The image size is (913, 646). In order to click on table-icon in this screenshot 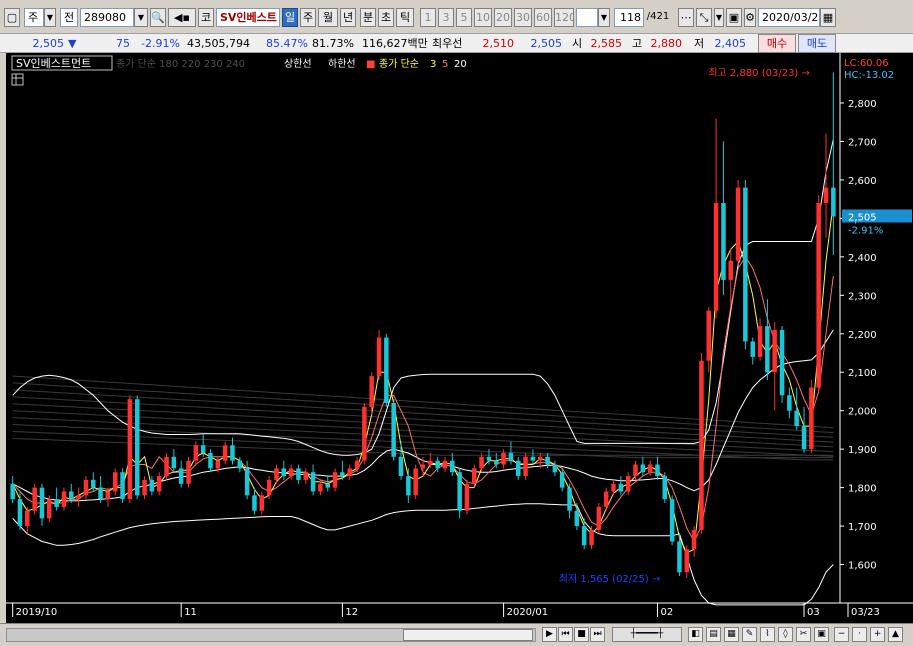, I will do `click(17, 79)`.